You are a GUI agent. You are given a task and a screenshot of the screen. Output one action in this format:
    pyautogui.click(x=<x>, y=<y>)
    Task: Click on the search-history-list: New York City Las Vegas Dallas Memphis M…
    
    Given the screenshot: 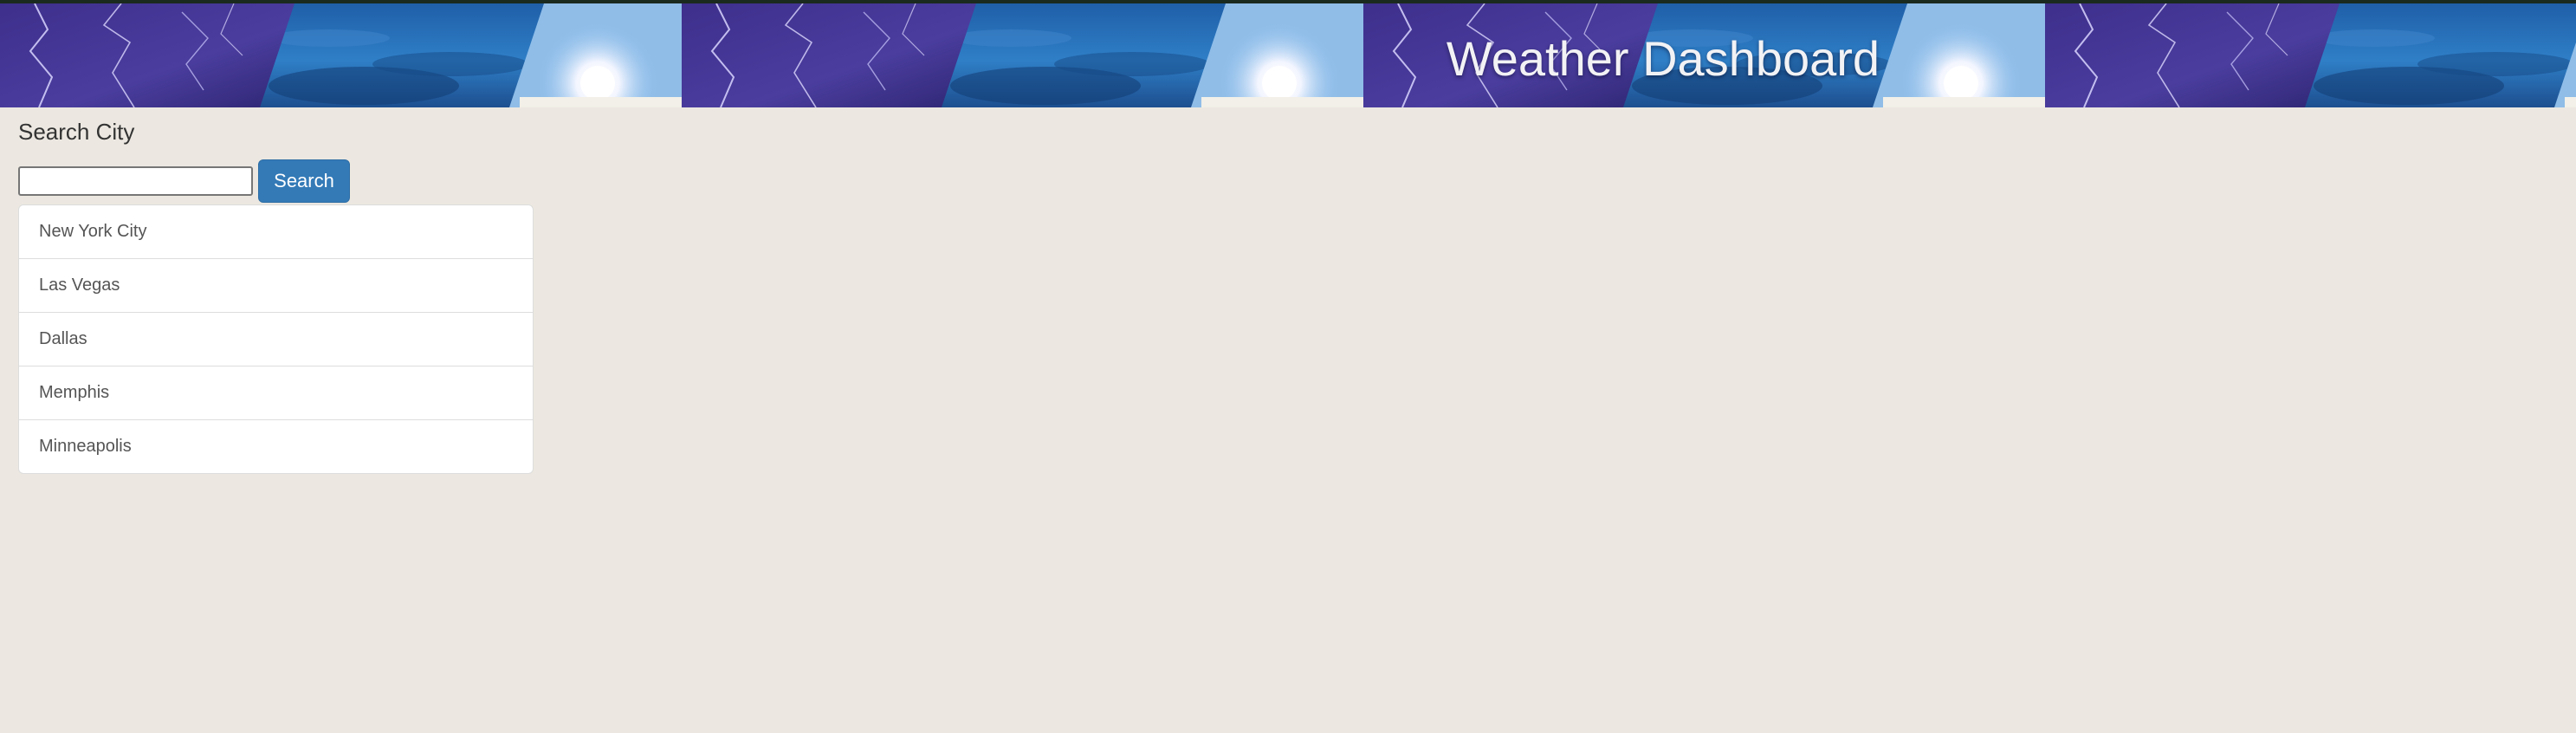 What is the action you would take?
    pyautogui.click(x=276, y=339)
    